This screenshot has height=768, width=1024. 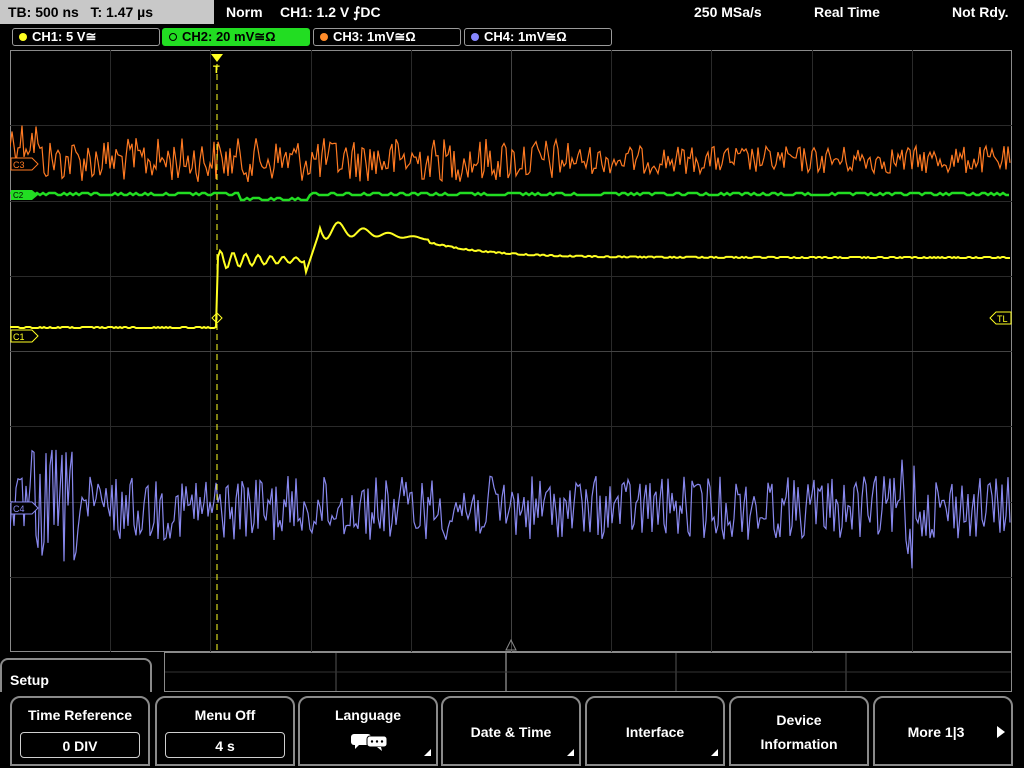 I want to click on channel-label: CH3: 1mV≅Ω, so click(x=374, y=36).